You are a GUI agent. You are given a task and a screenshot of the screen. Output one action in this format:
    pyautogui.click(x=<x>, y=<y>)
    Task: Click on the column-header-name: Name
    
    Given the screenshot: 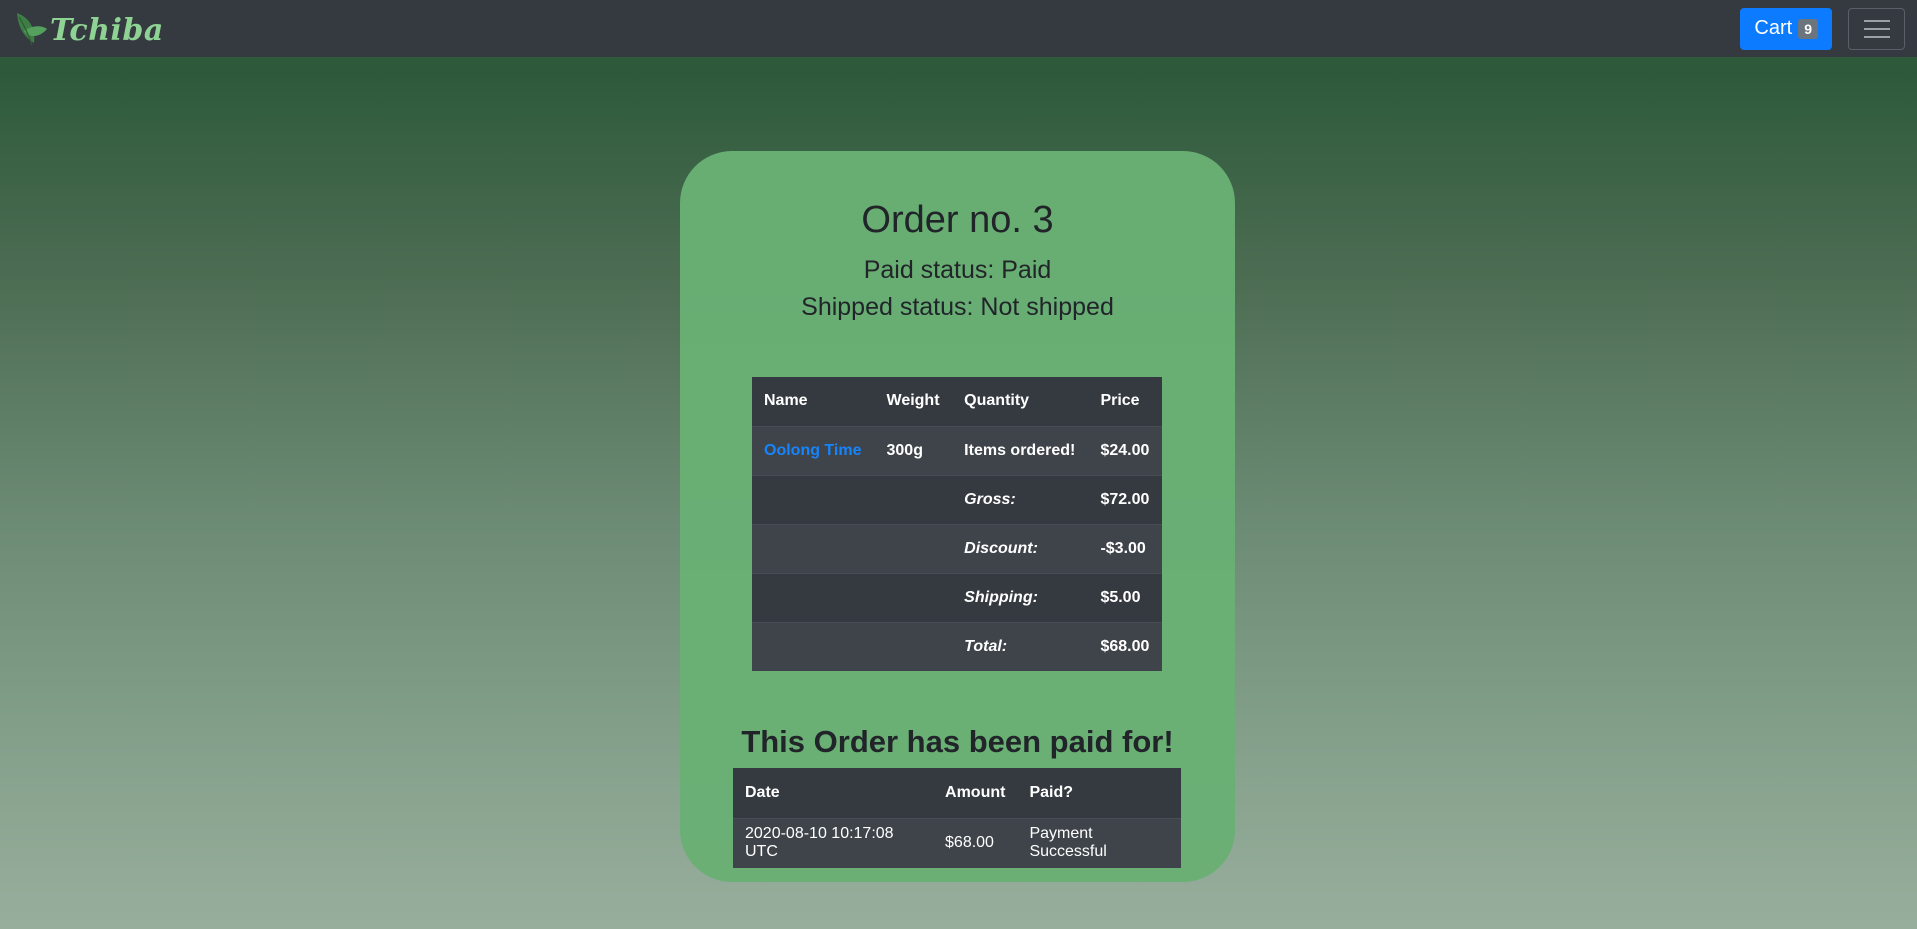 What is the action you would take?
    pyautogui.click(x=813, y=401)
    